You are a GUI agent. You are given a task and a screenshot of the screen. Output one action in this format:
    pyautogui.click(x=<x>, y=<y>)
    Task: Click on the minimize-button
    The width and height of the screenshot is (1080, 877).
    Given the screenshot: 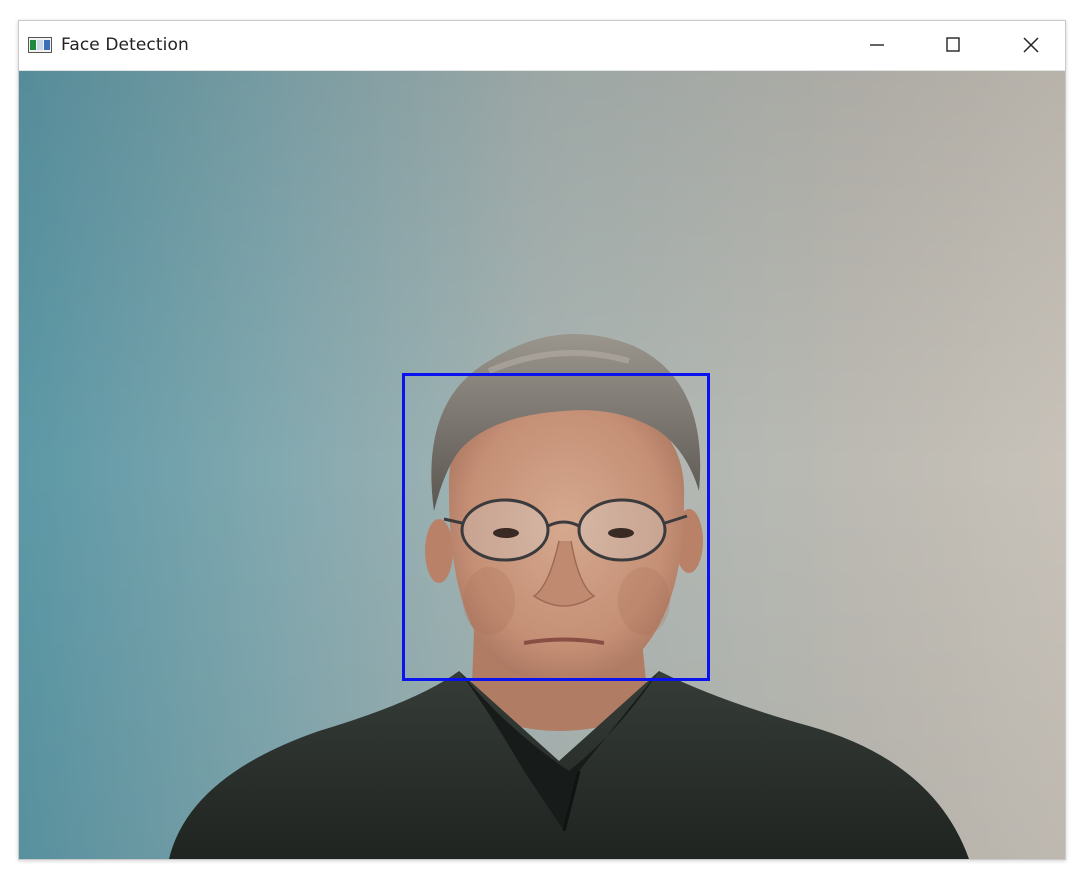 What is the action you would take?
    pyautogui.click(x=877, y=45)
    